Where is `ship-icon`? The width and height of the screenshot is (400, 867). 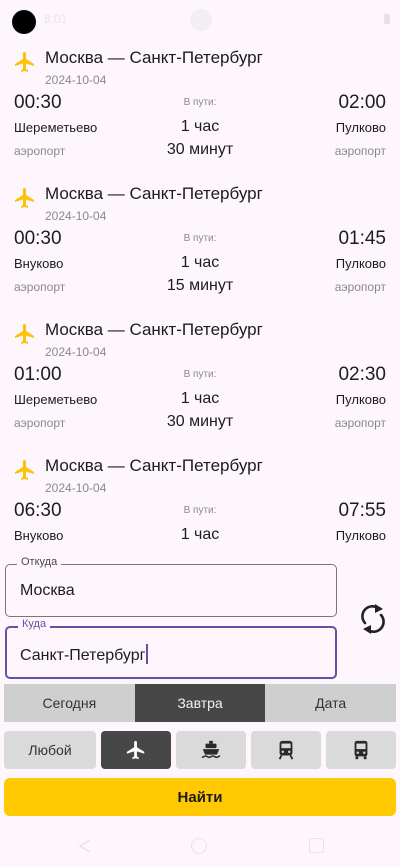 ship-icon is located at coordinates (211, 749).